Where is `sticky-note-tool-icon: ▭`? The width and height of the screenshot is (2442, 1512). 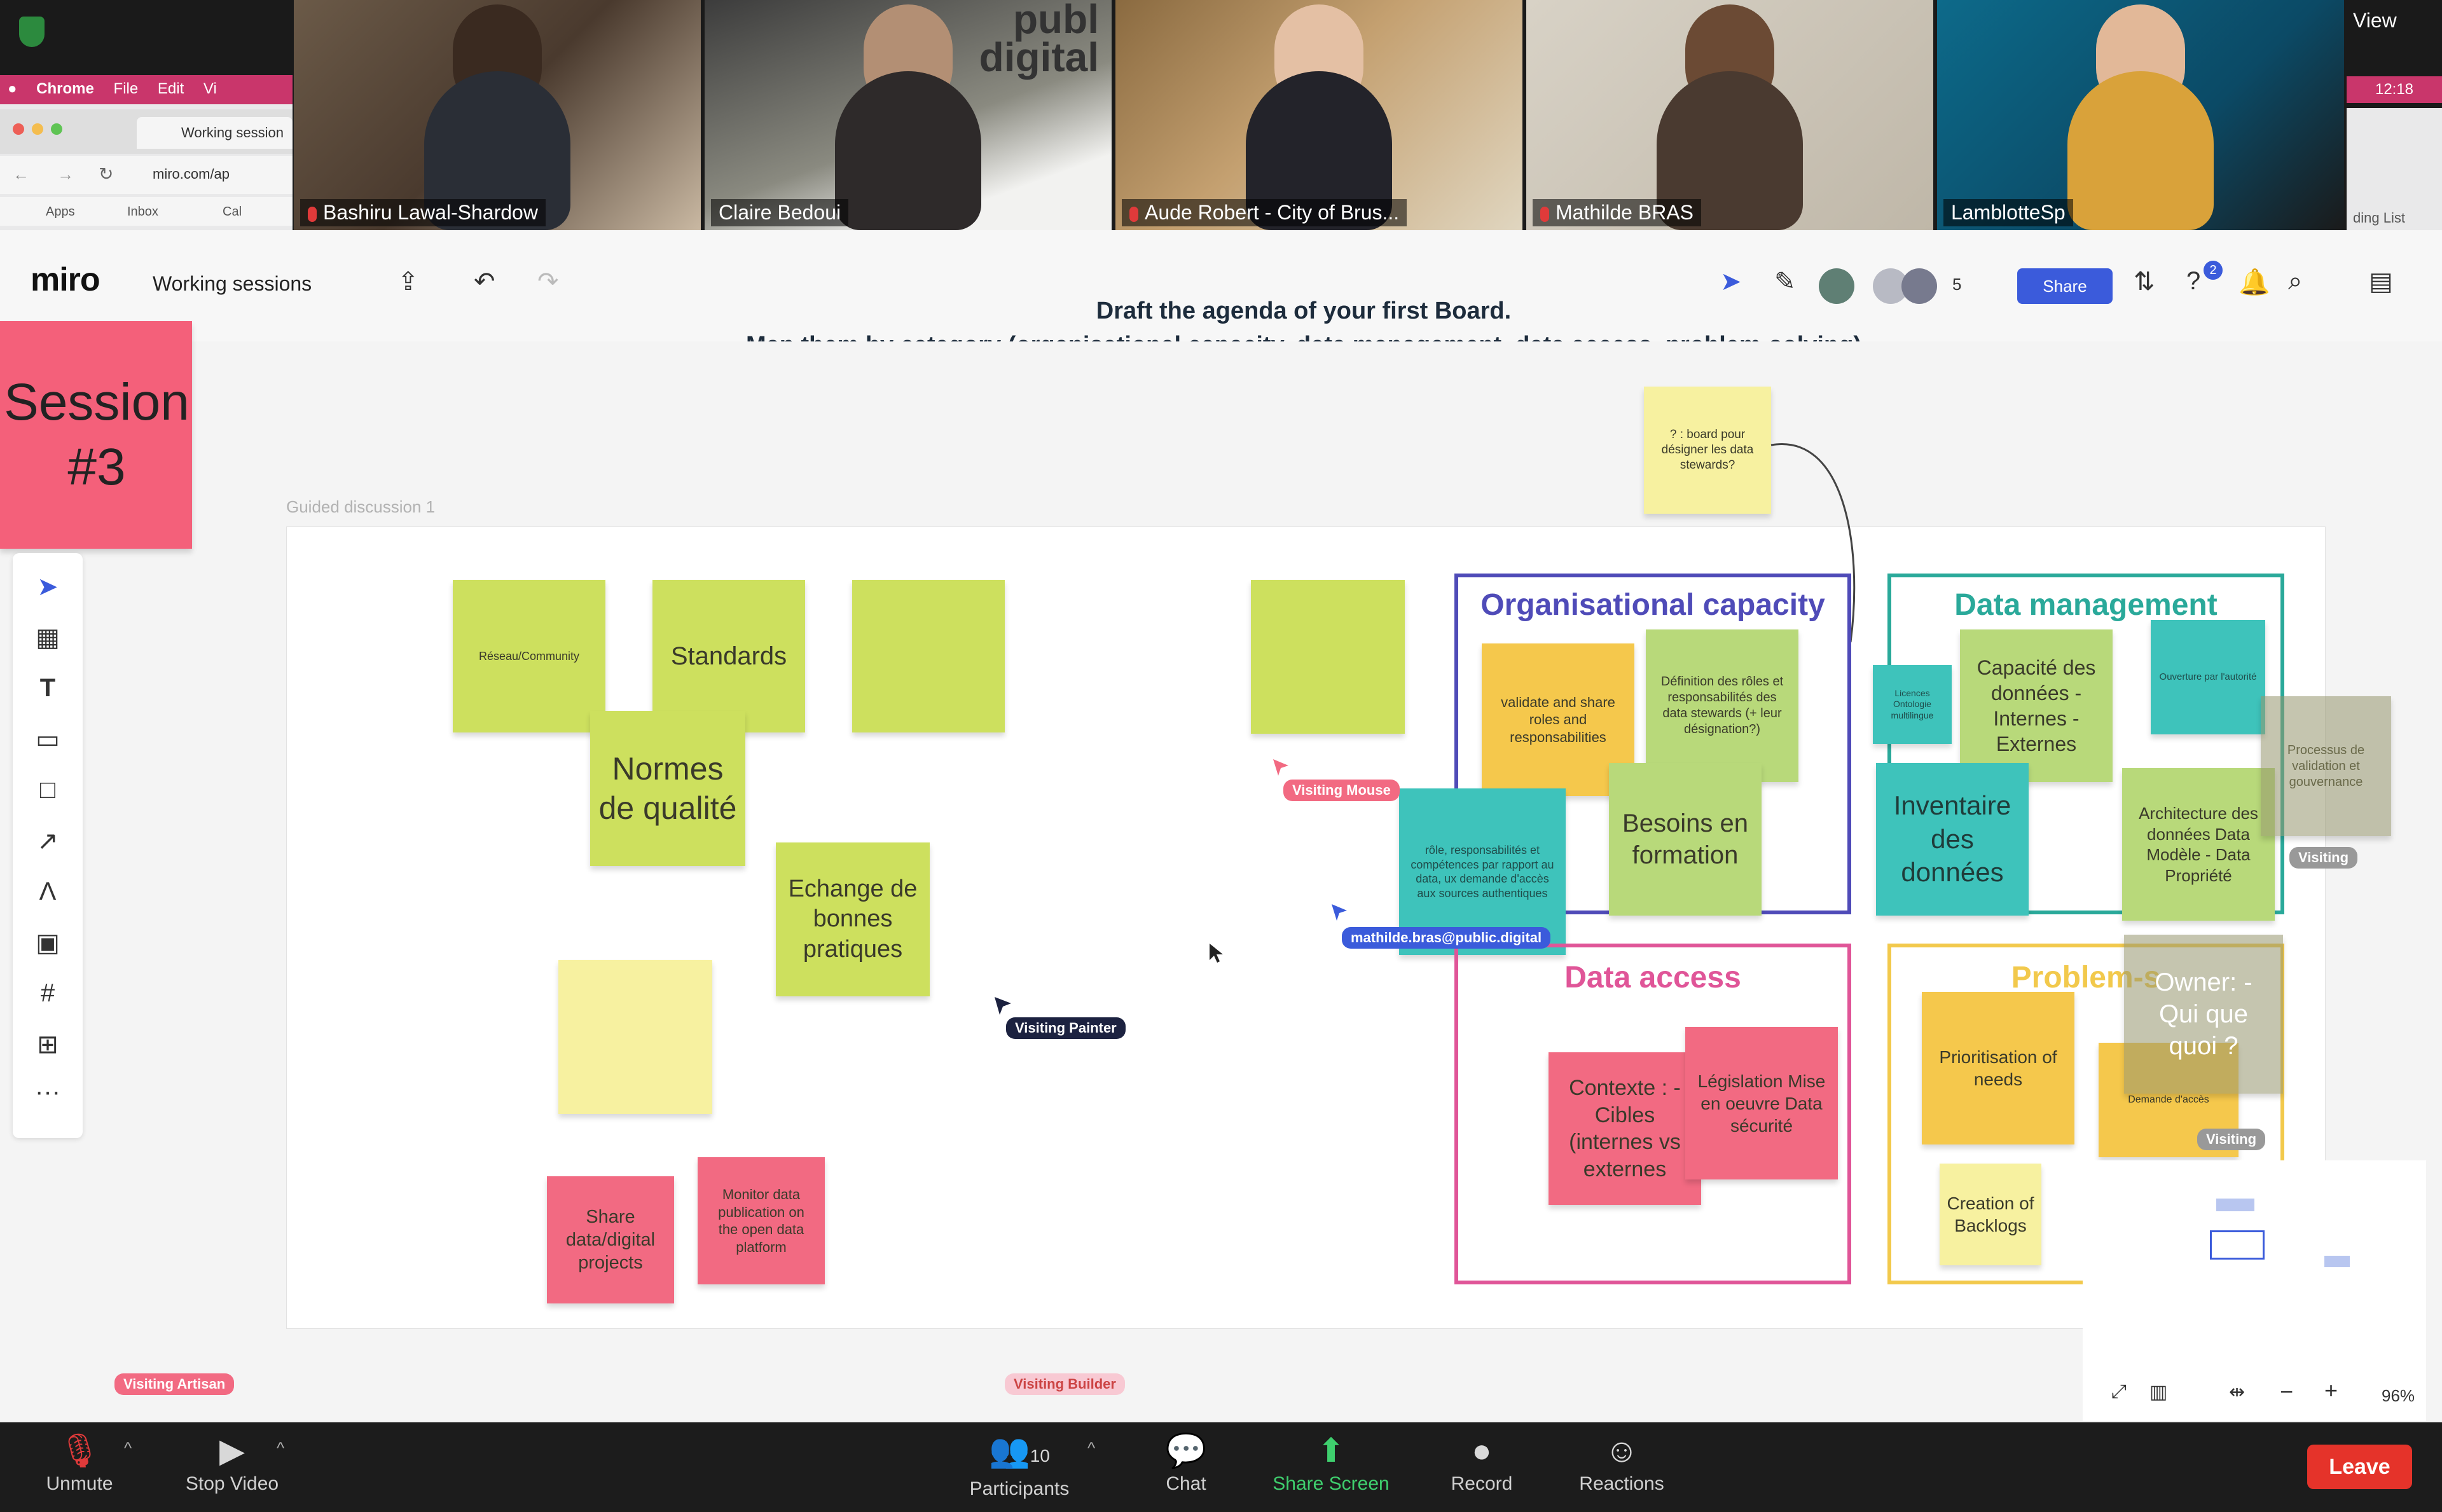
sticky-note-tool-icon: ▭ is located at coordinates (48, 739).